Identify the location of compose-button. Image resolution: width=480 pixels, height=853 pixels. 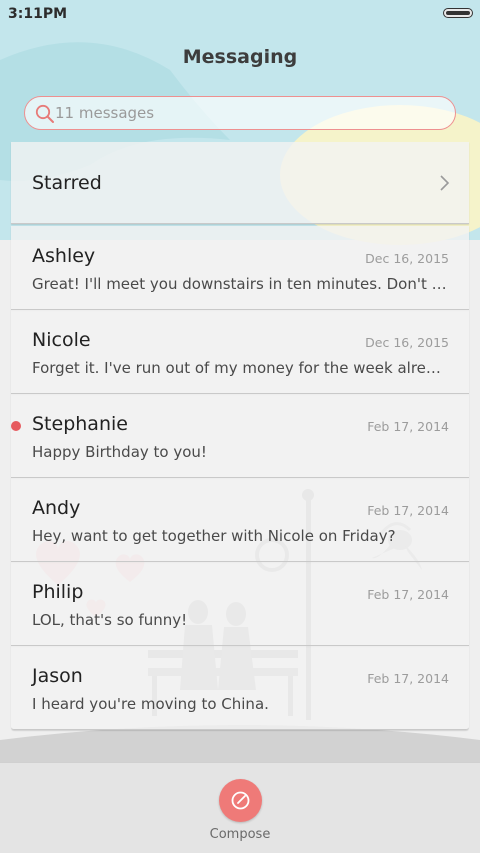
(240, 800).